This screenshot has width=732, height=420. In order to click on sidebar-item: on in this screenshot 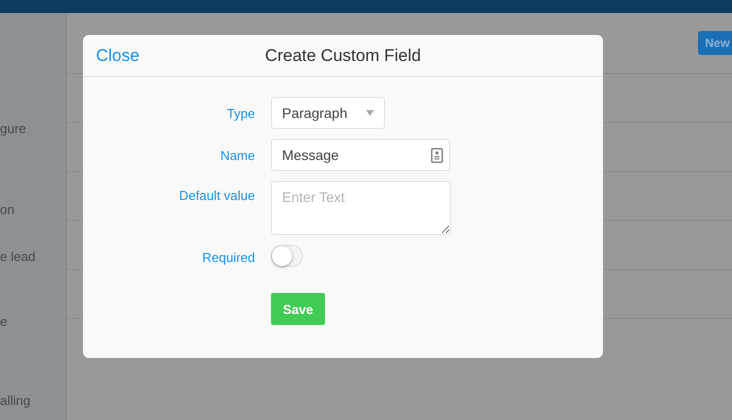, I will do `click(33, 212)`.